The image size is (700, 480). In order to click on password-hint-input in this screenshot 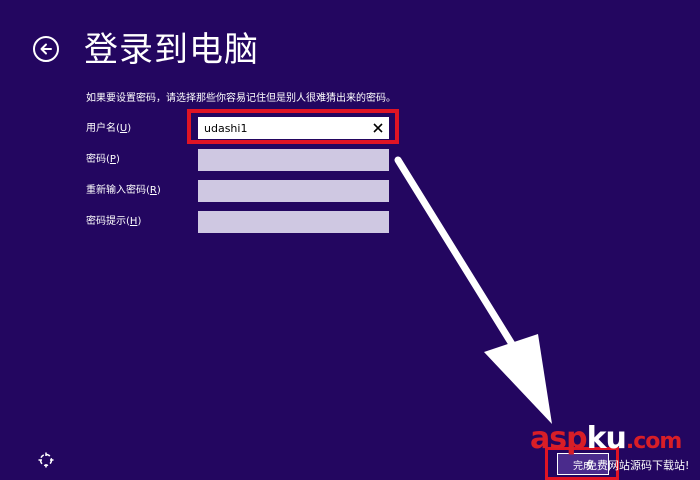, I will do `click(293, 222)`.